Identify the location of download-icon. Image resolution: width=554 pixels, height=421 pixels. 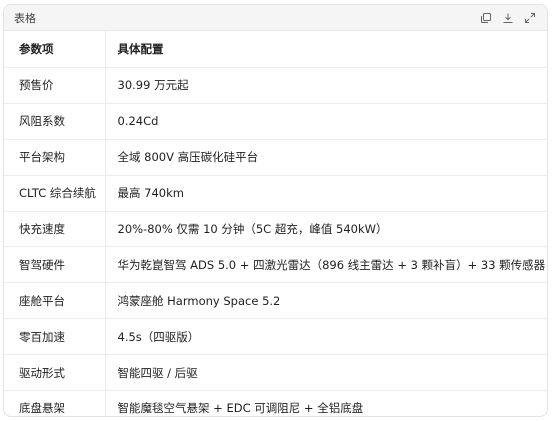
(508, 18).